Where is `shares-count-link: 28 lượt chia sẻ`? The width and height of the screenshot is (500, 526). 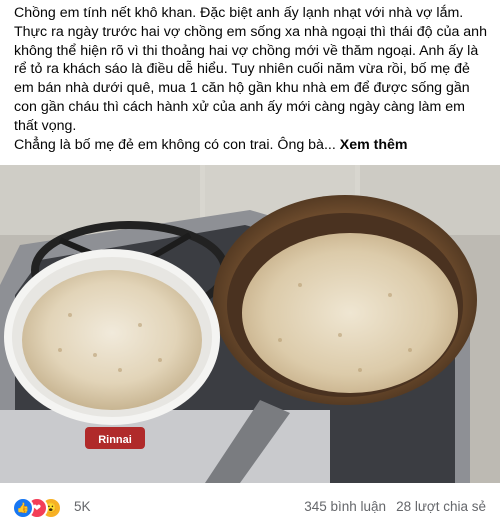
shares-count-link: 28 lượt chia sẻ is located at coordinates (441, 506).